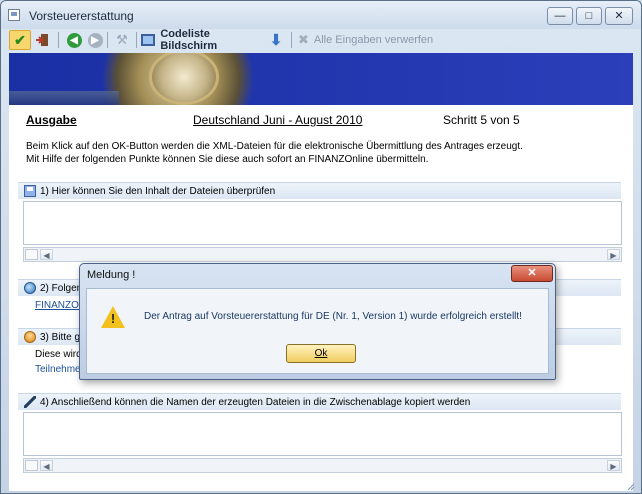 The width and height of the screenshot is (642, 494). I want to click on ok-button: Ok, so click(321, 353).